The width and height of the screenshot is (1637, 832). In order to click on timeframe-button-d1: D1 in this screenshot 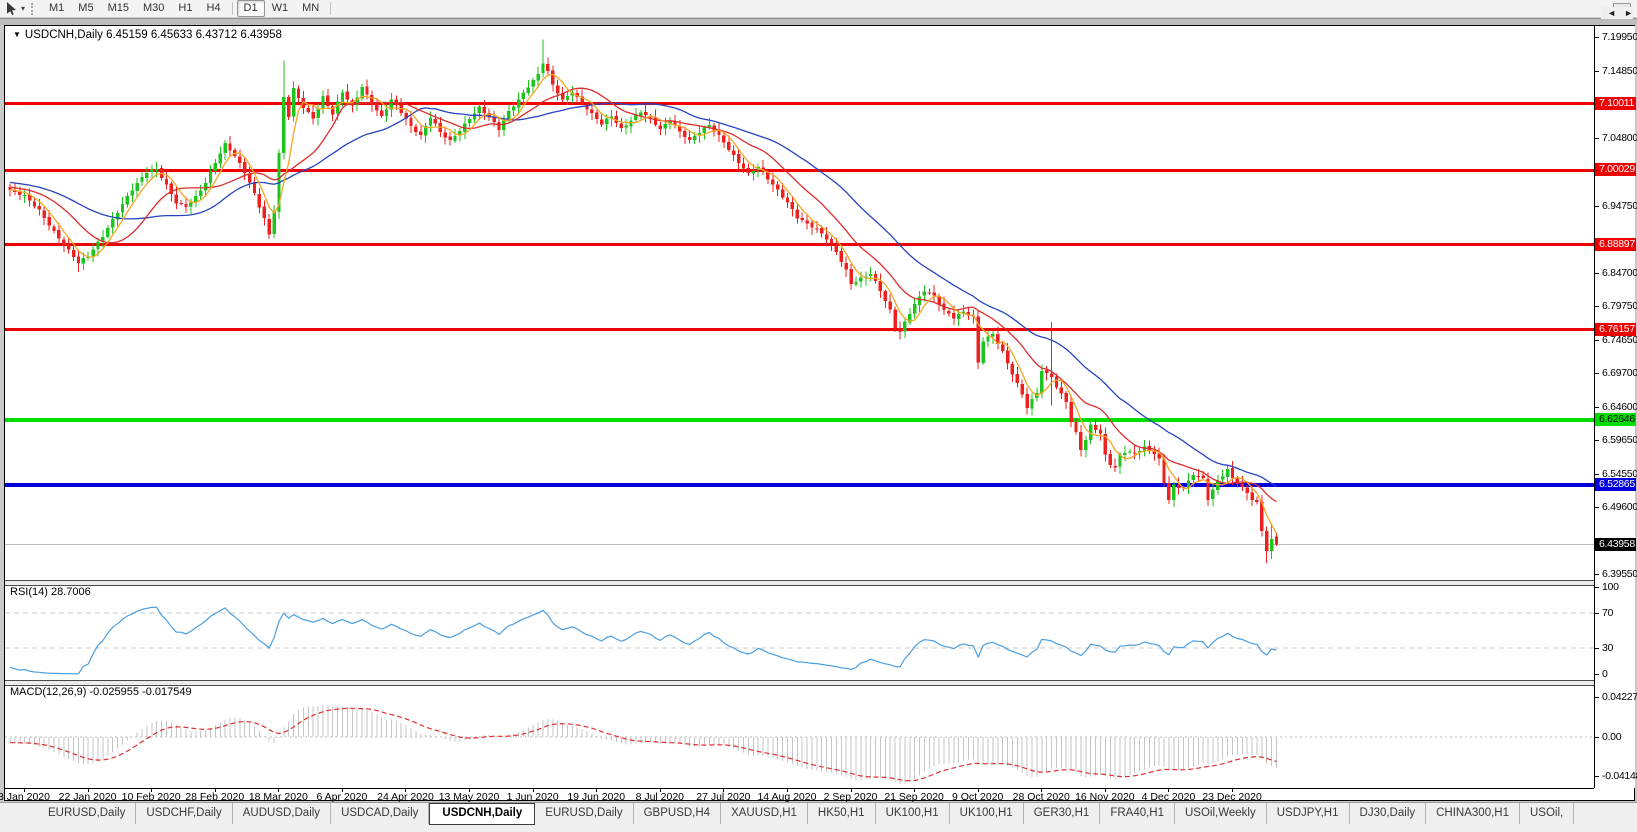, I will do `click(250, 8)`.